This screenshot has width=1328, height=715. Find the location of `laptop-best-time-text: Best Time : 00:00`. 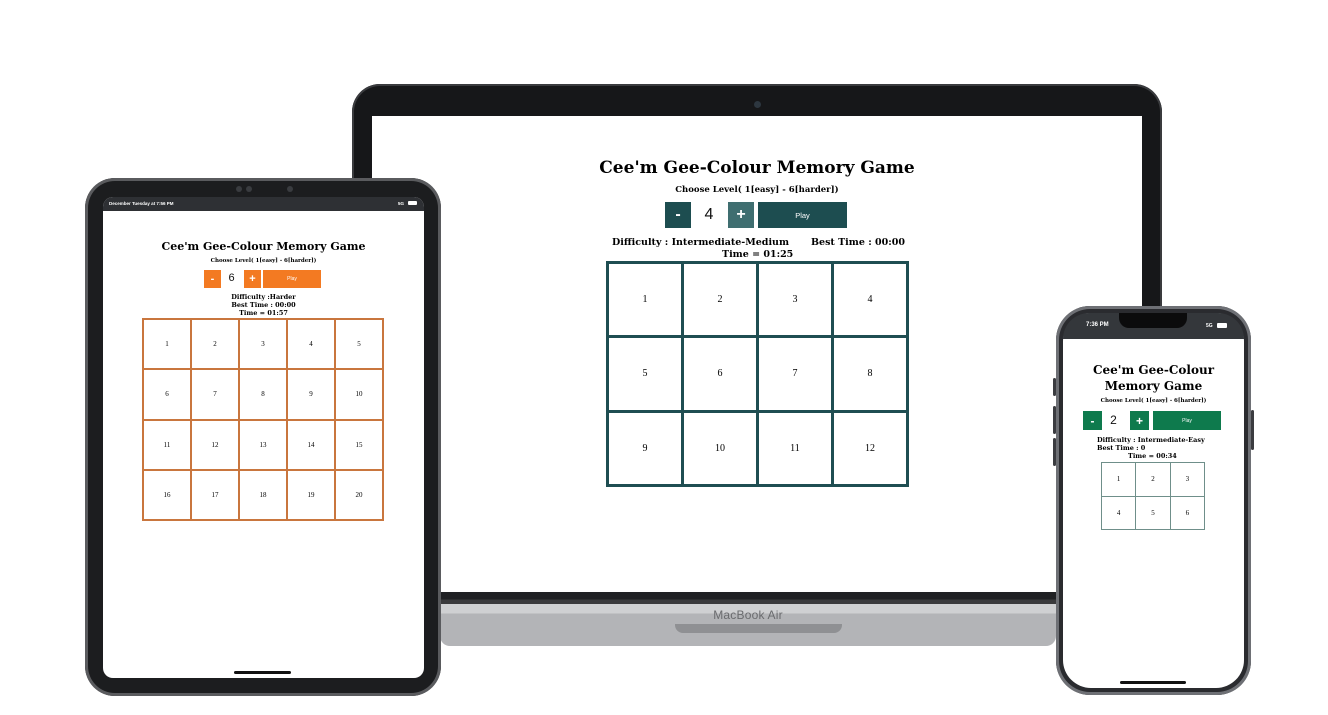

laptop-best-time-text: Best Time : 00:00 is located at coordinates (858, 242).